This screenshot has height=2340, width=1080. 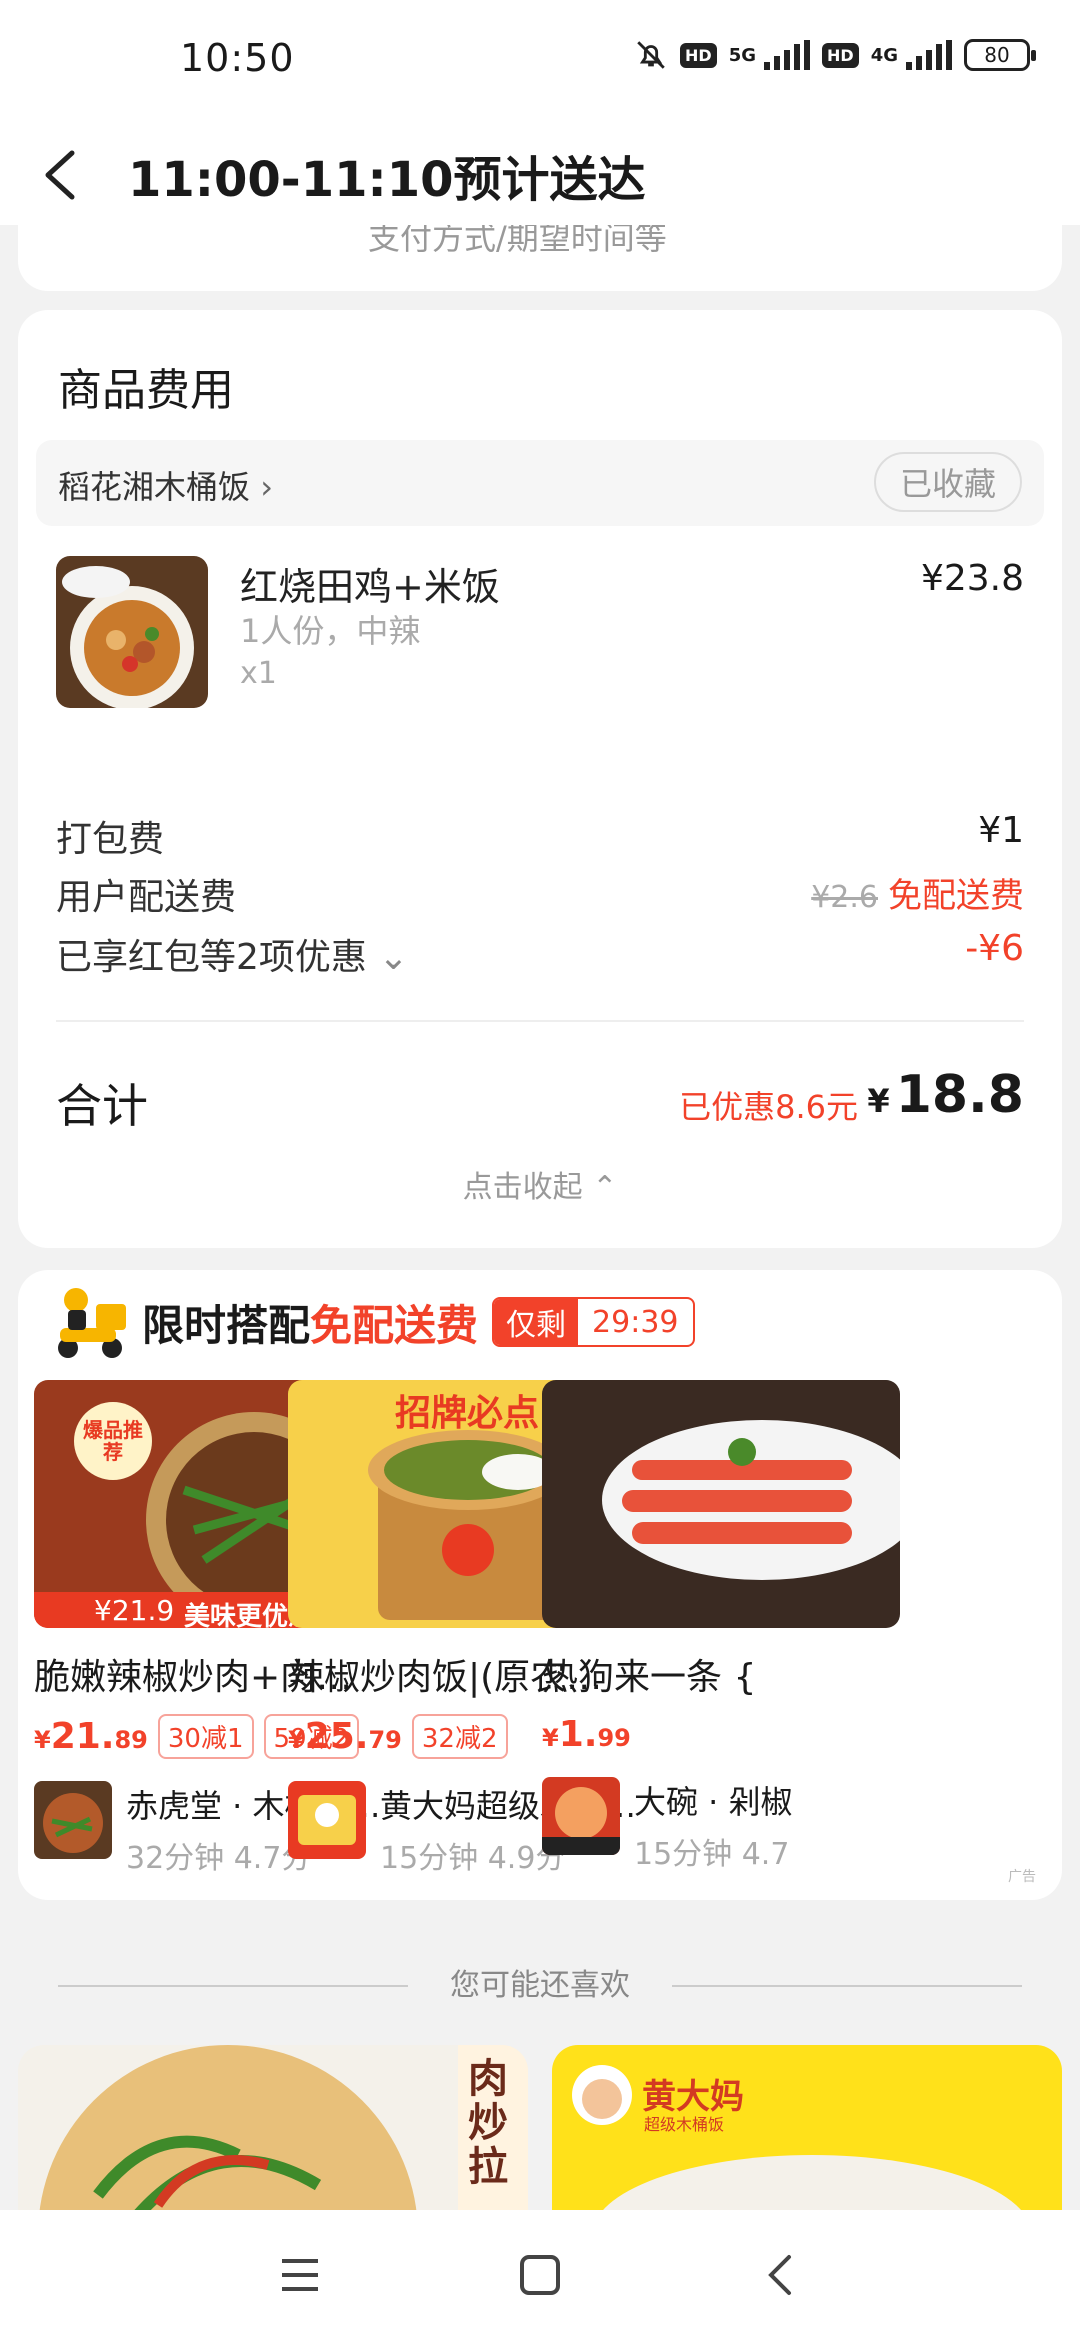 I want to click on discount-value: -¥6, so click(x=994, y=948).